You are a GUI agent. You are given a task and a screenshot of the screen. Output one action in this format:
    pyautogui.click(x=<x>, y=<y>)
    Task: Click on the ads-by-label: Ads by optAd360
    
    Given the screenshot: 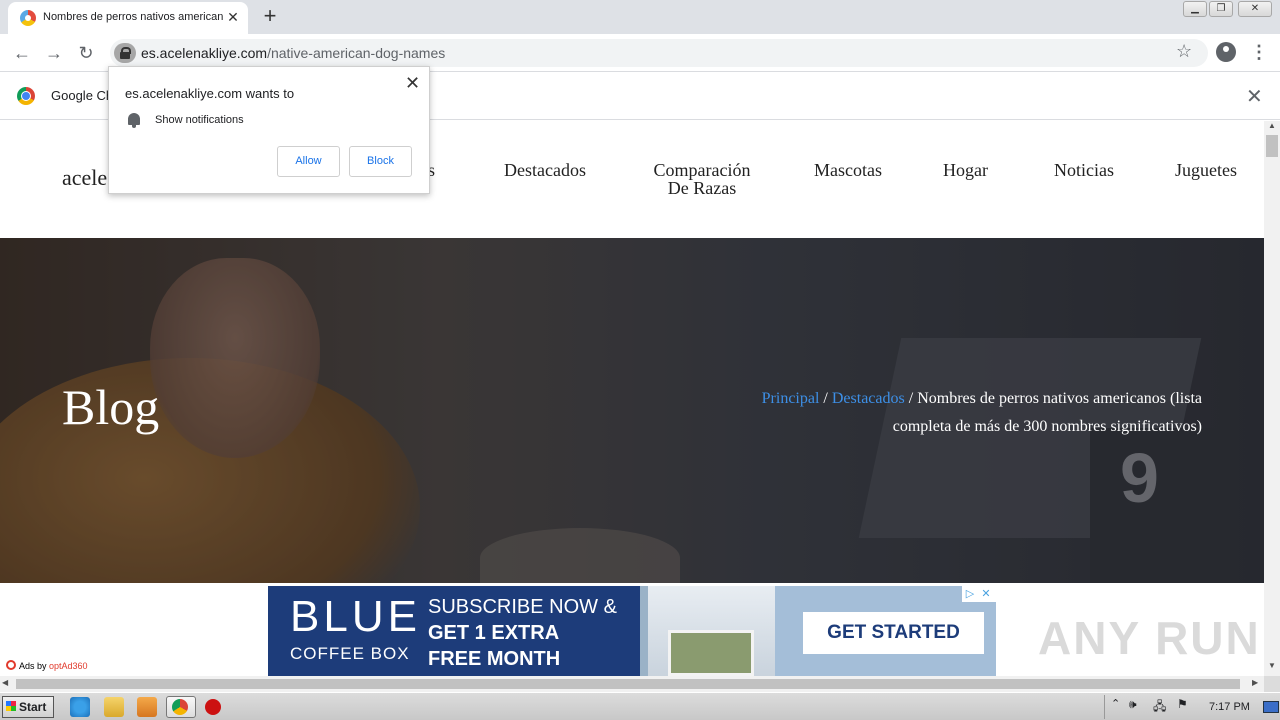 What is the action you would take?
    pyautogui.click(x=47, y=665)
    